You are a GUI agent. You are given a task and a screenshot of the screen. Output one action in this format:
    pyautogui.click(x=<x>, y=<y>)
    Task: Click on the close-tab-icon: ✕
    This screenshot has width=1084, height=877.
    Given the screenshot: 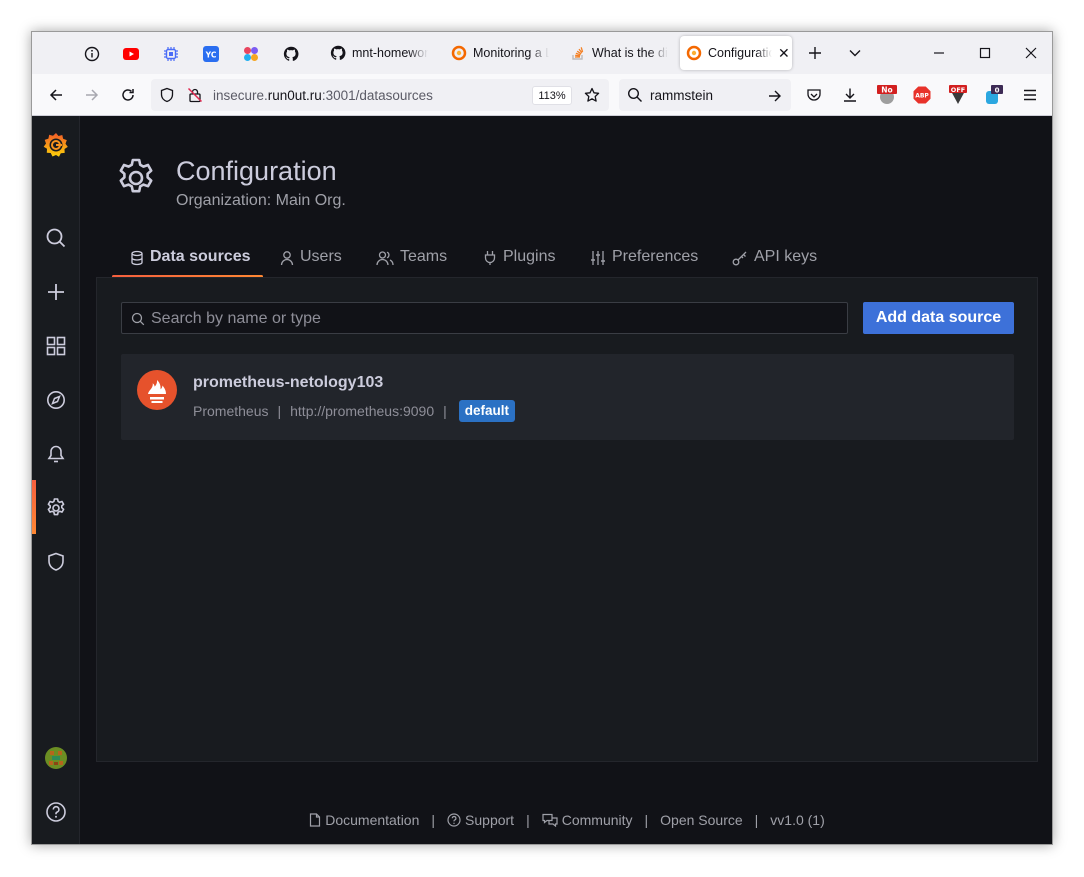 What is the action you would take?
    pyautogui.click(x=784, y=53)
    